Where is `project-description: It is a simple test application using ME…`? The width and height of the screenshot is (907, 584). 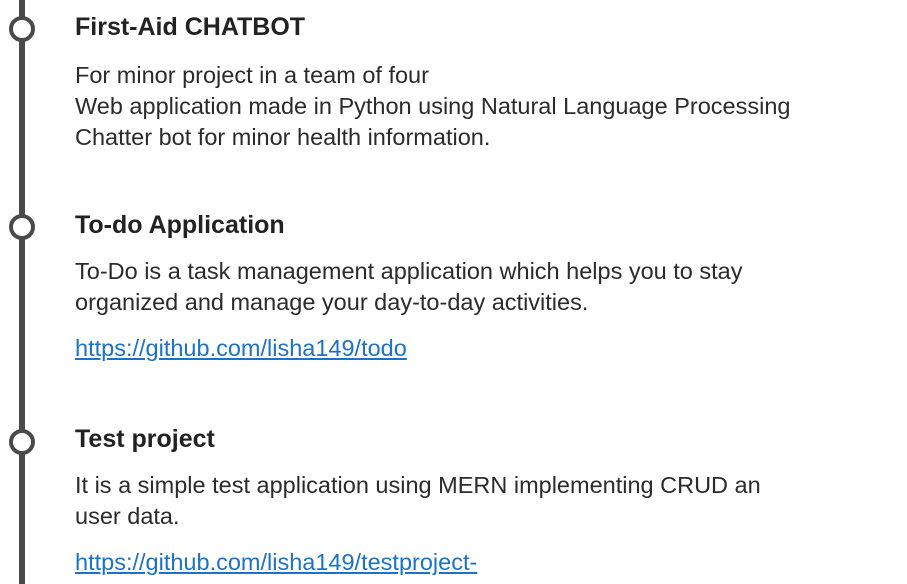 project-description: It is a simple test application using ME… is located at coordinates (485, 501).